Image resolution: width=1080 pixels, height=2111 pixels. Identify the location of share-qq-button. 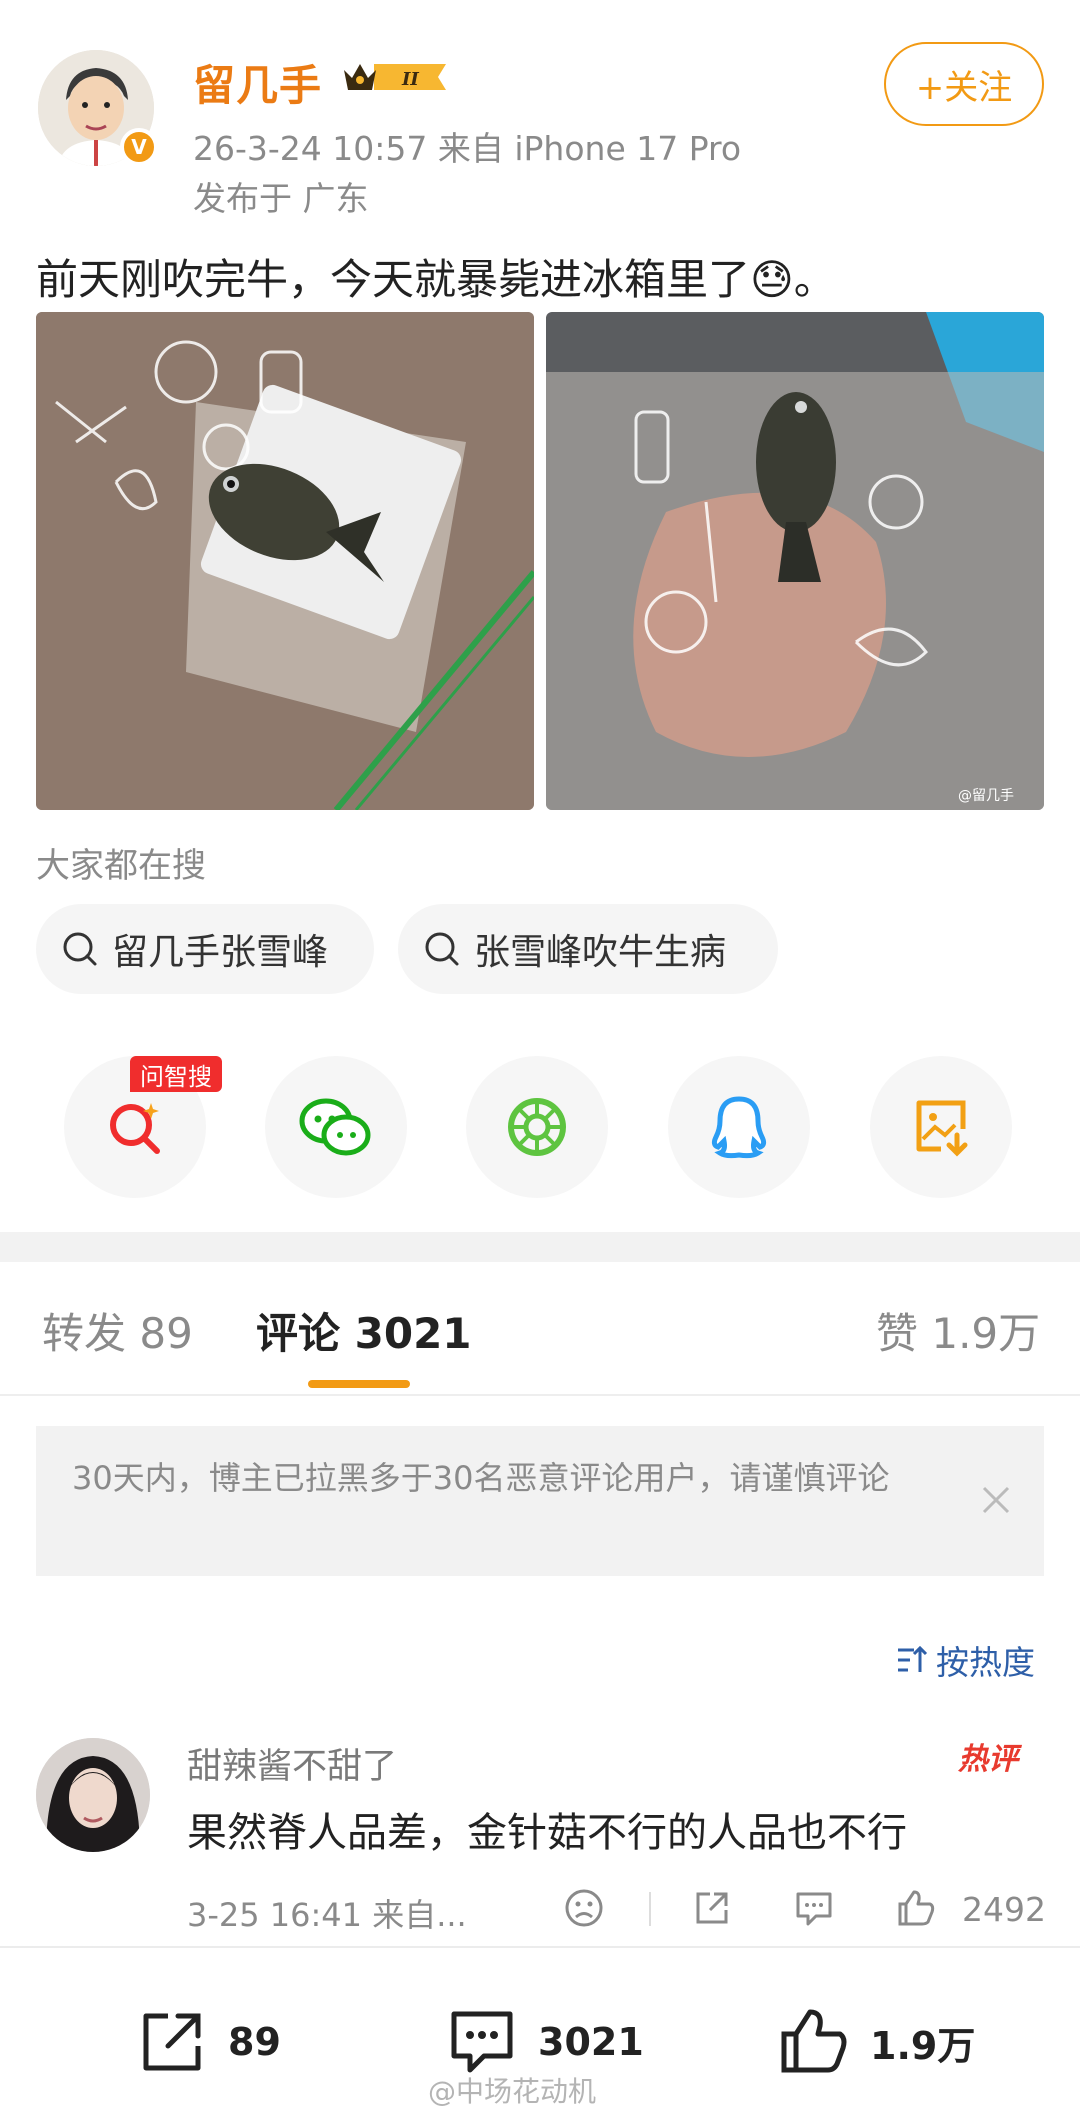
(739, 1127).